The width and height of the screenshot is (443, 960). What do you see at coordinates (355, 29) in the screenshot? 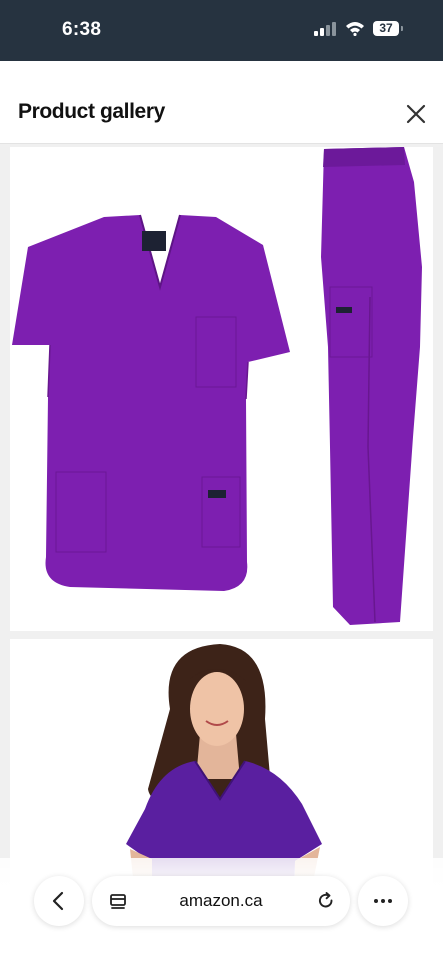
I see `wifi-icon` at bounding box center [355, 29].